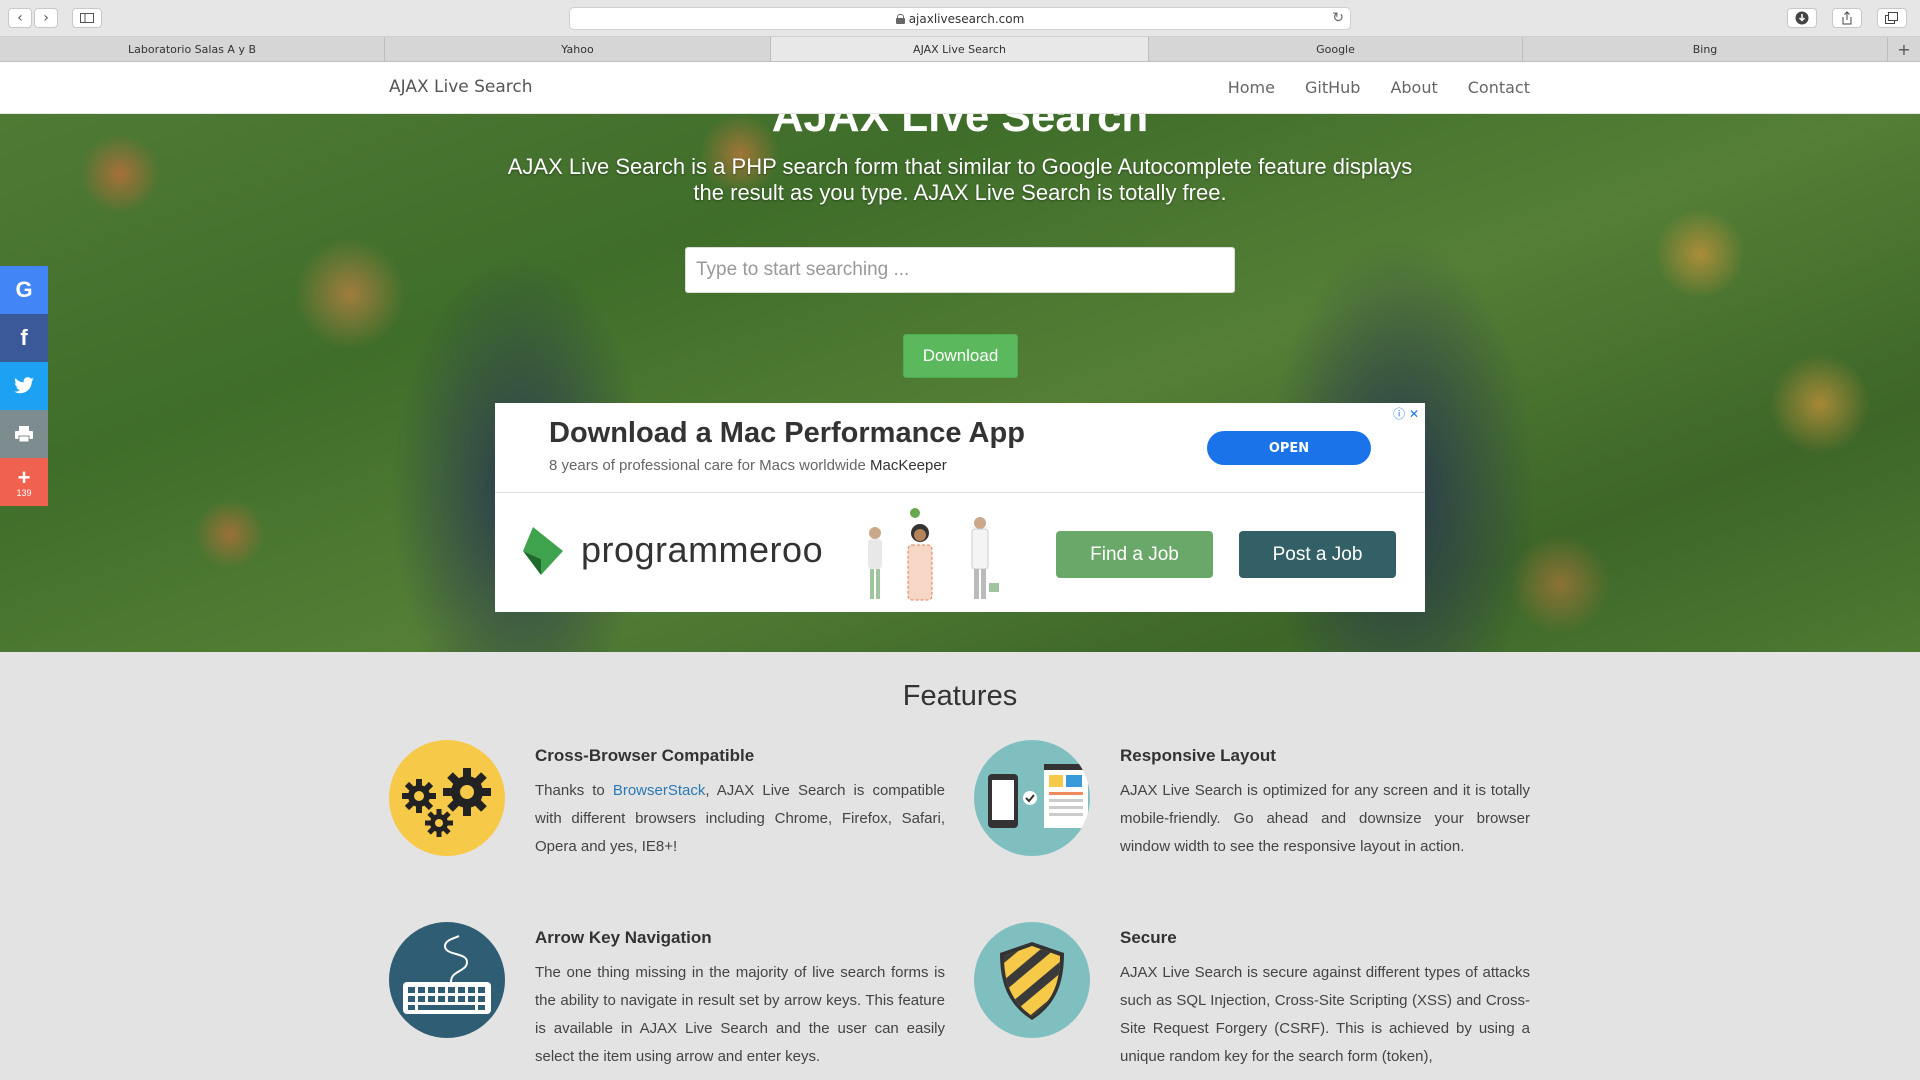 The height and width of the screenshot is (1080, 1920). I want to click on ad-headline: Download a Mac Performance App, so click(787, 433).